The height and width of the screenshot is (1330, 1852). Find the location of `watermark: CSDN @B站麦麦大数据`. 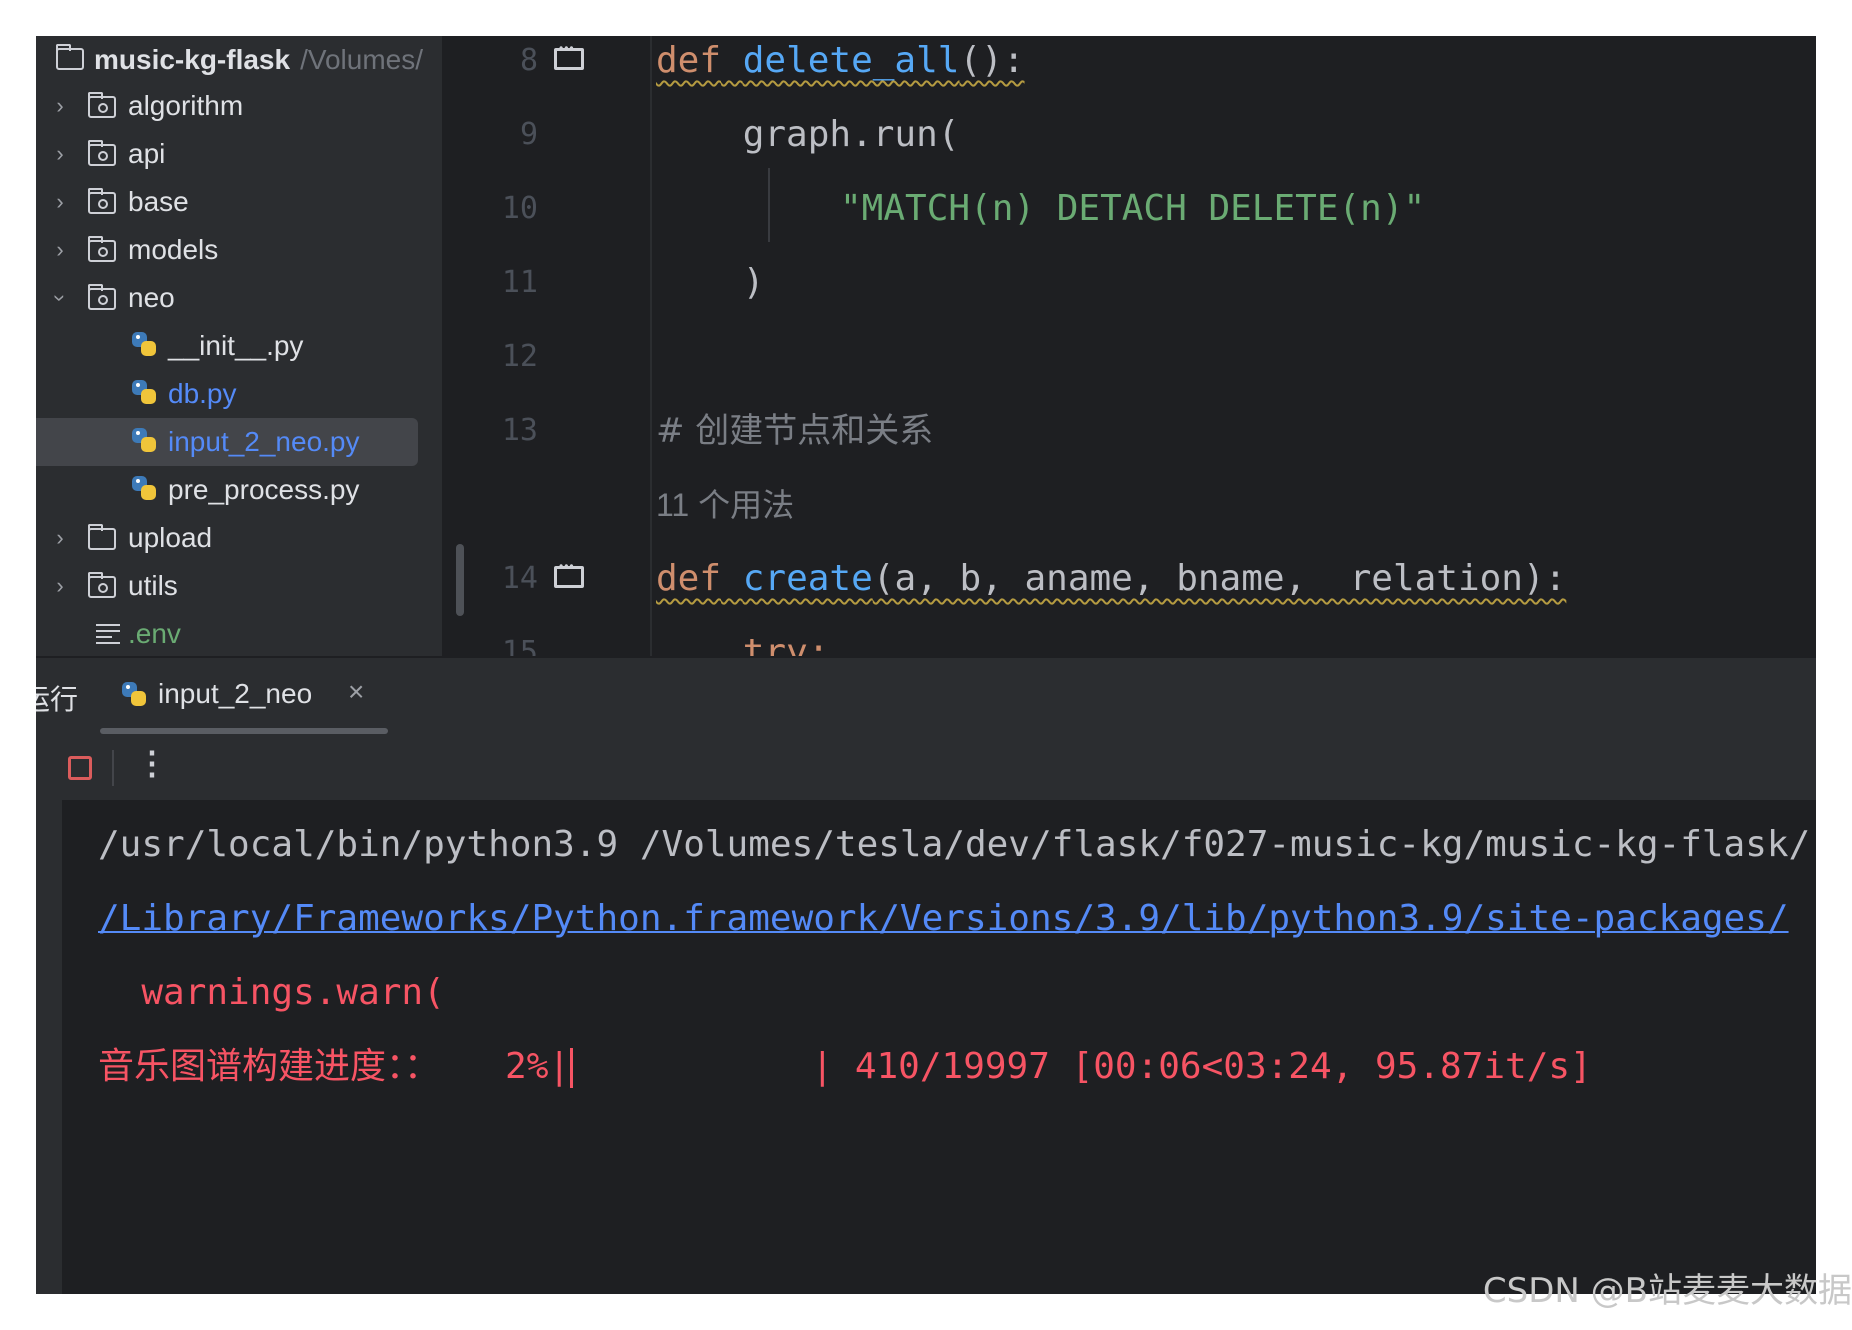

watermark: CSDN @B站麦麦大数据 is located at coordinates (1667, 1291).